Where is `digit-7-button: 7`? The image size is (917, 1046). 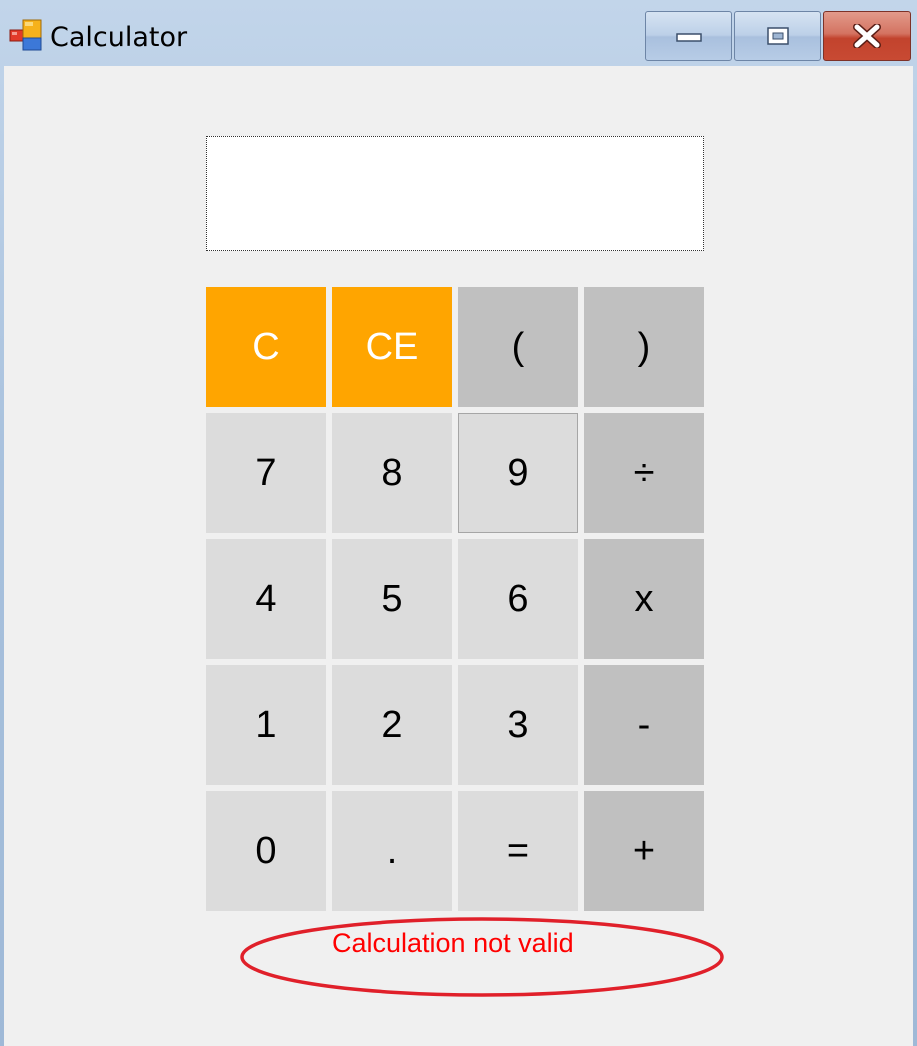 digit-7-button: 7 is located at coordinates (266, 473).